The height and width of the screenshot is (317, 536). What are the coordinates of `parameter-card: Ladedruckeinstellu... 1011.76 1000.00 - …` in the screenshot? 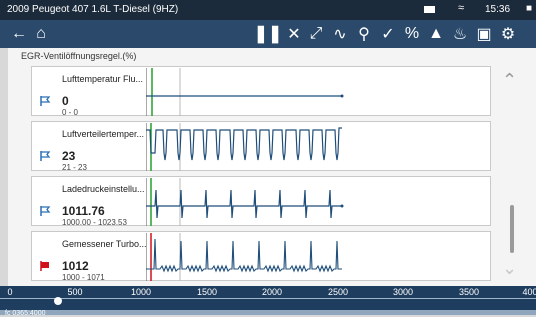 It's located at (261, 201).